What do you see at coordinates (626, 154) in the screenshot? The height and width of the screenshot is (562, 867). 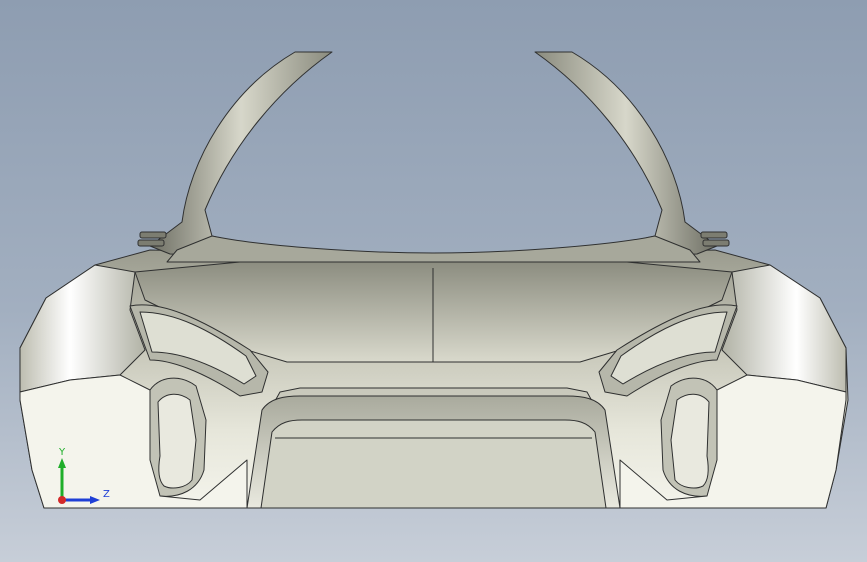 I see `right-arch-pillar` at bounding box center [626, 154].